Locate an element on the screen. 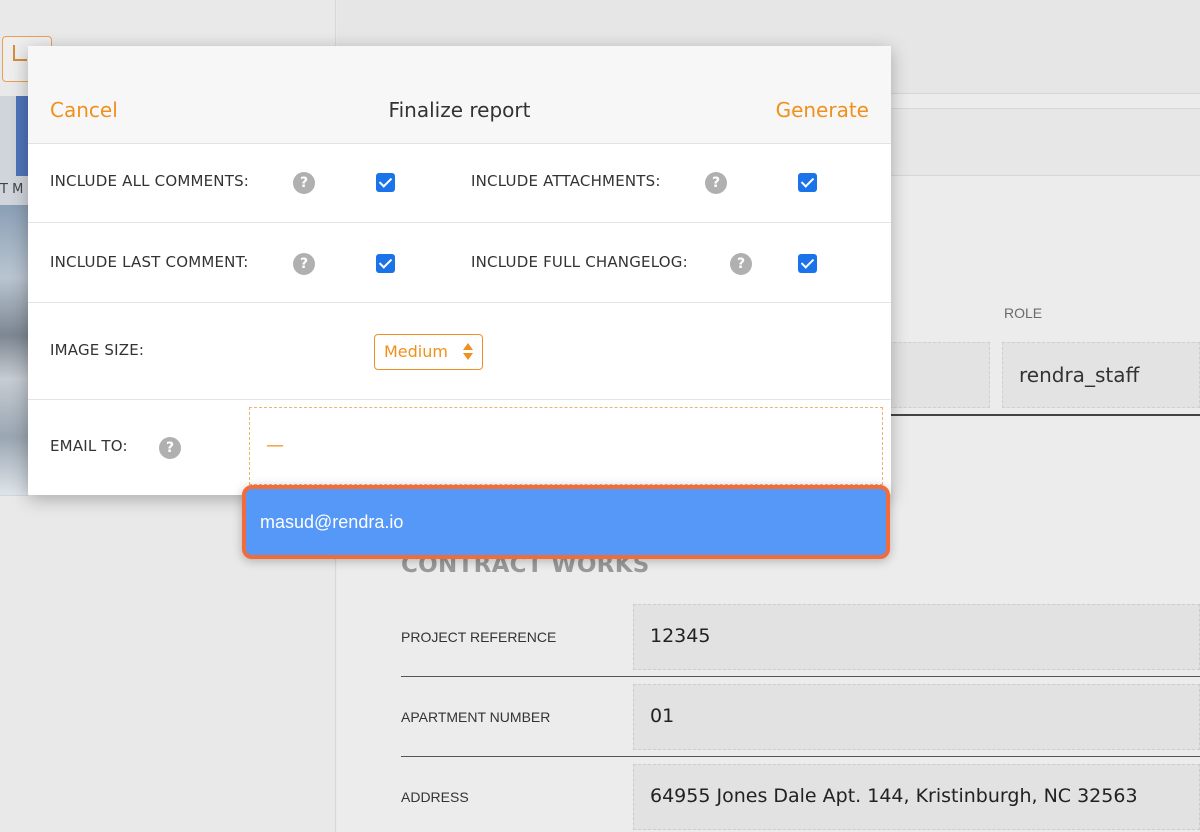  image-size-select: Medium is located at coordinates (428, 352).